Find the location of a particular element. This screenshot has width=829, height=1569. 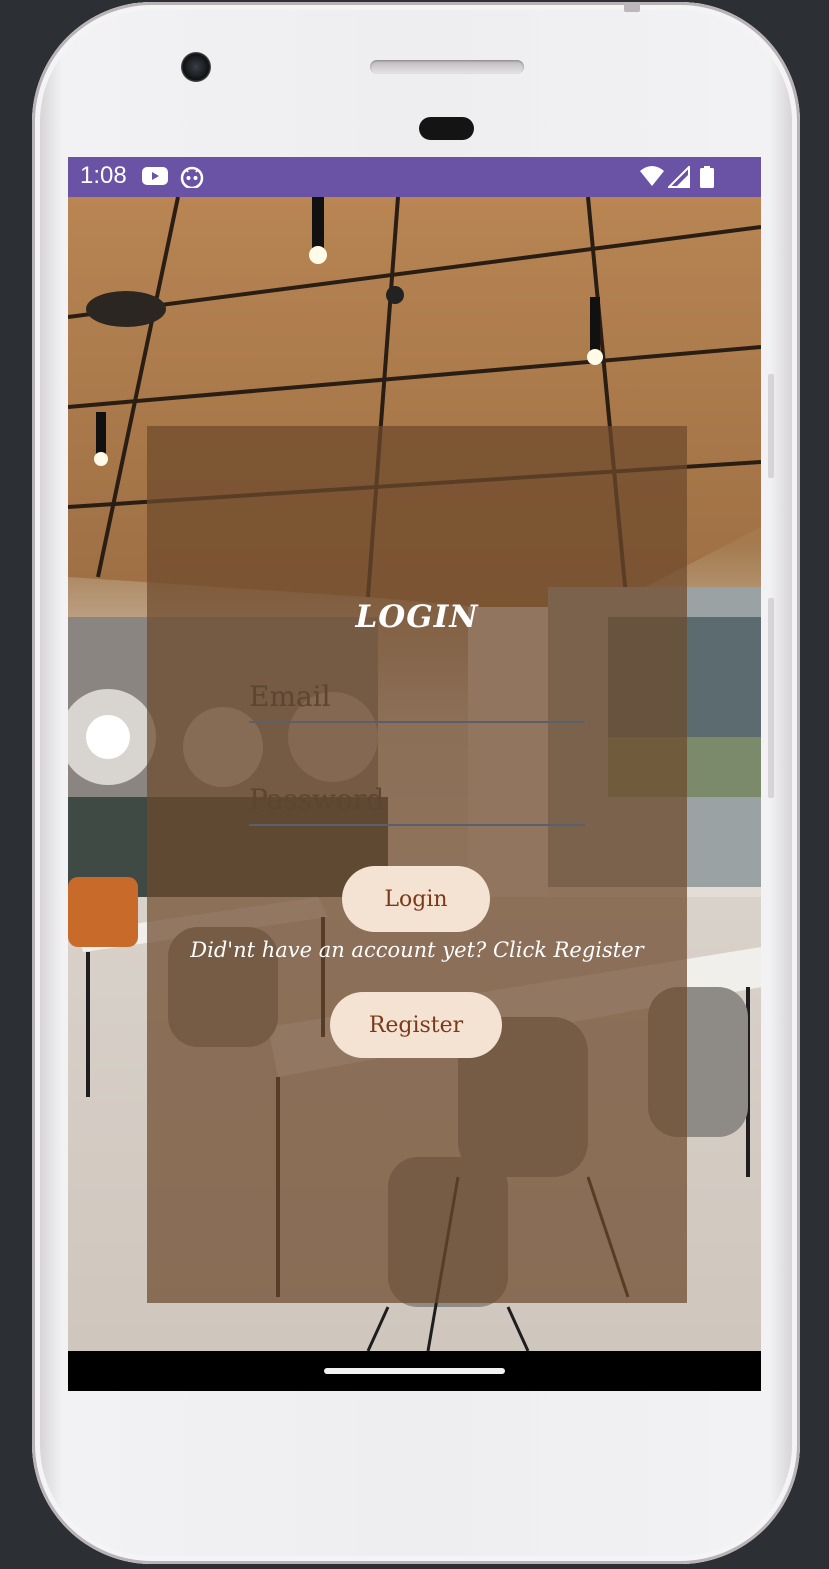

proximity-sensor is located at coordinates (446, 128).